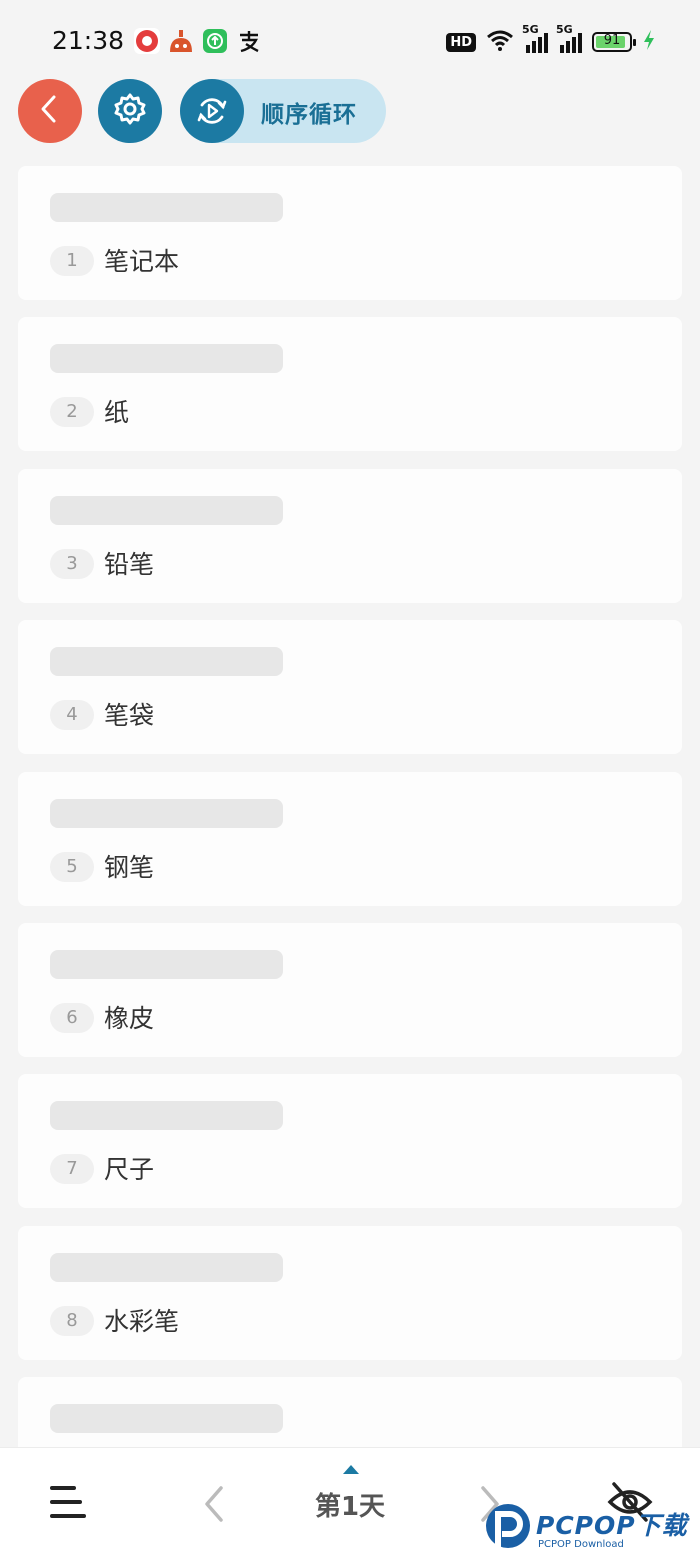 The width and height of the screenshot is (700, 1566). Describe the element at coordinates (72, 1017) in the screenshot. I see `word-index: 6` at that location.